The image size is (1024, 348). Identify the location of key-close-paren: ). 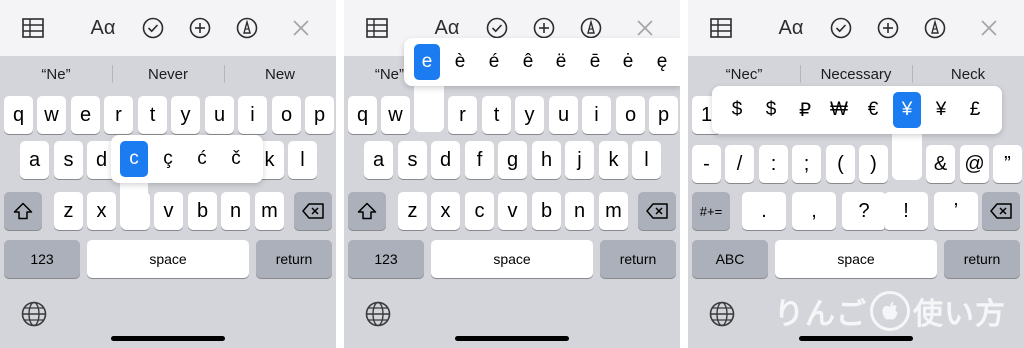
(873, 164).